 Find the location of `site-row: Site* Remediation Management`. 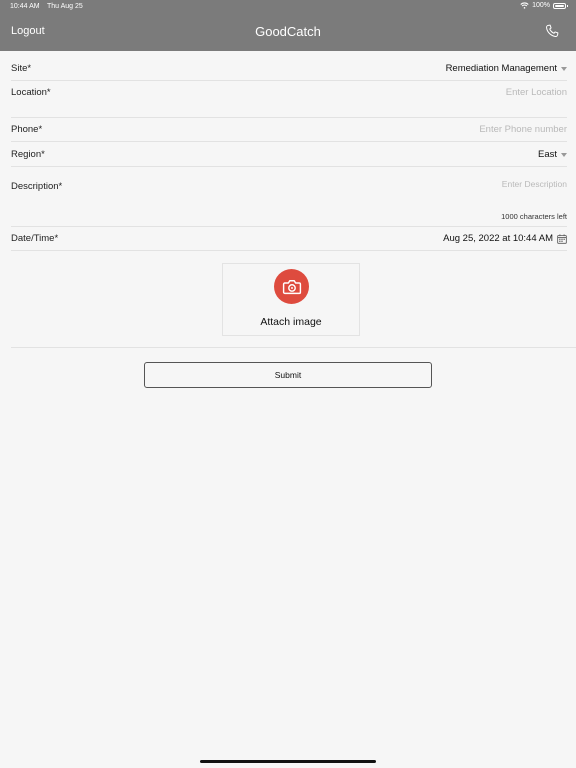

site-row: Site* Remediation Management is located at coordinates (289, 69).